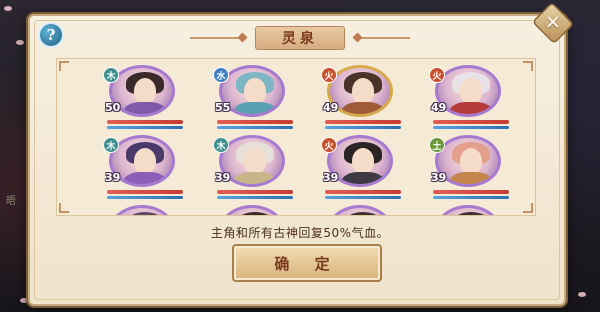  I want to click on question-mark-icon: ?, so click(51, 35).